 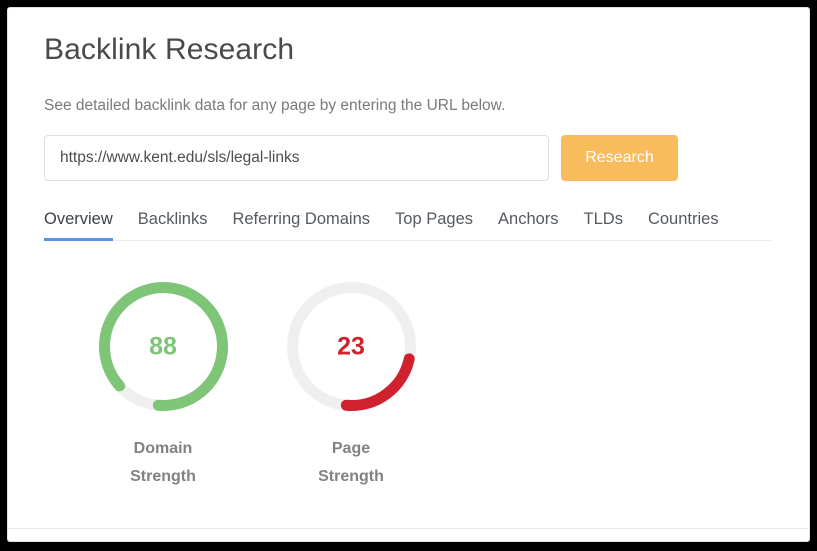 I want to click on domain-strength-ring: 88, so click(x=163, y=346).